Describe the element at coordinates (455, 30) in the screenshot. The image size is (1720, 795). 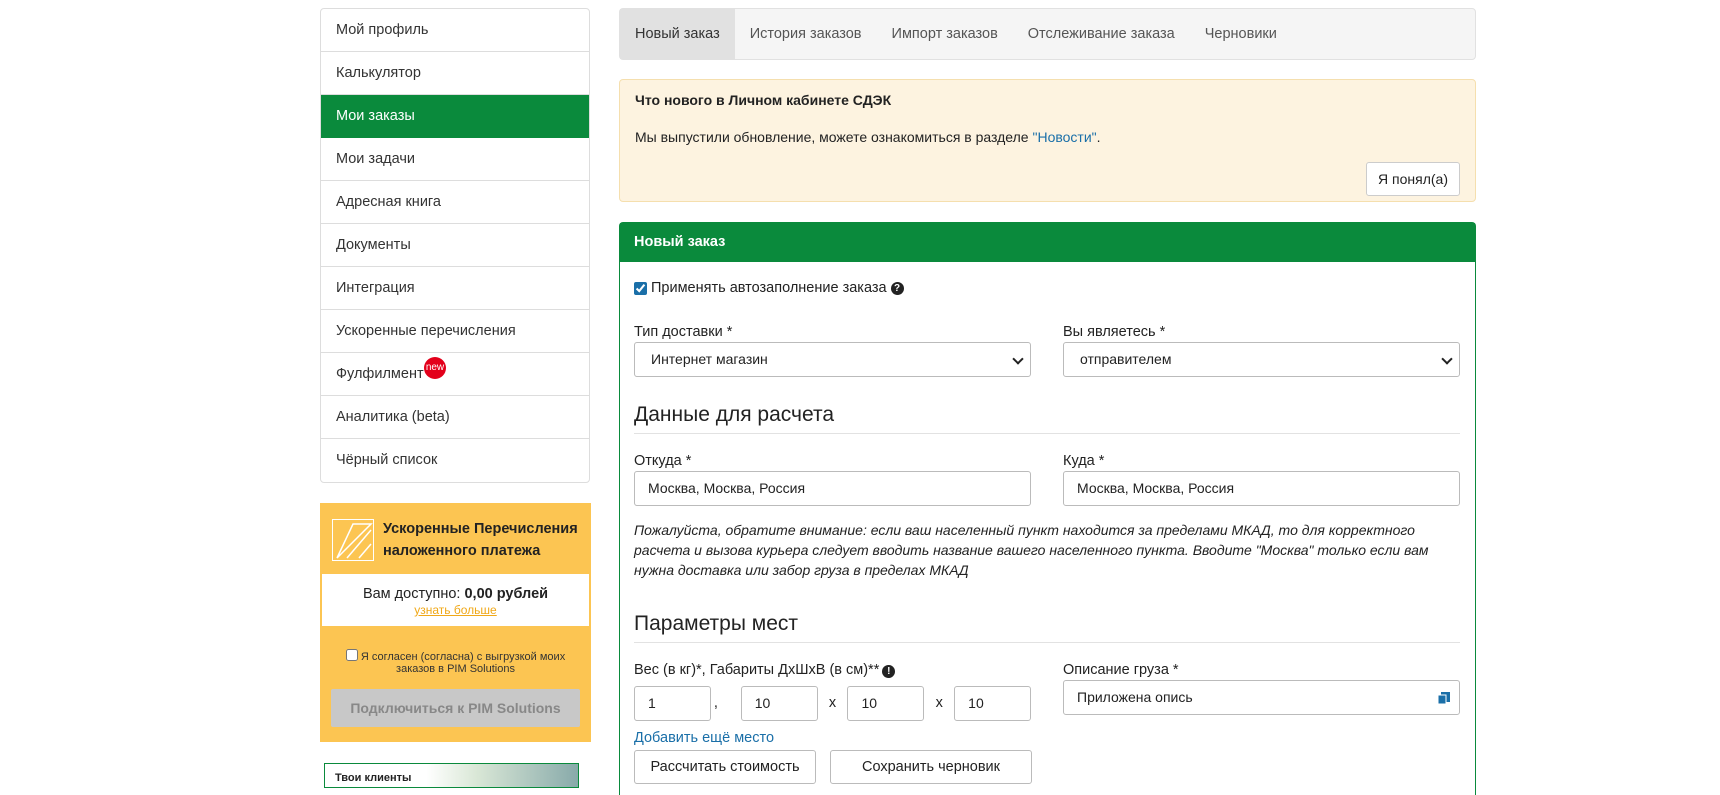
I see `sidebar-item-profile: Мой профиль` at that location.